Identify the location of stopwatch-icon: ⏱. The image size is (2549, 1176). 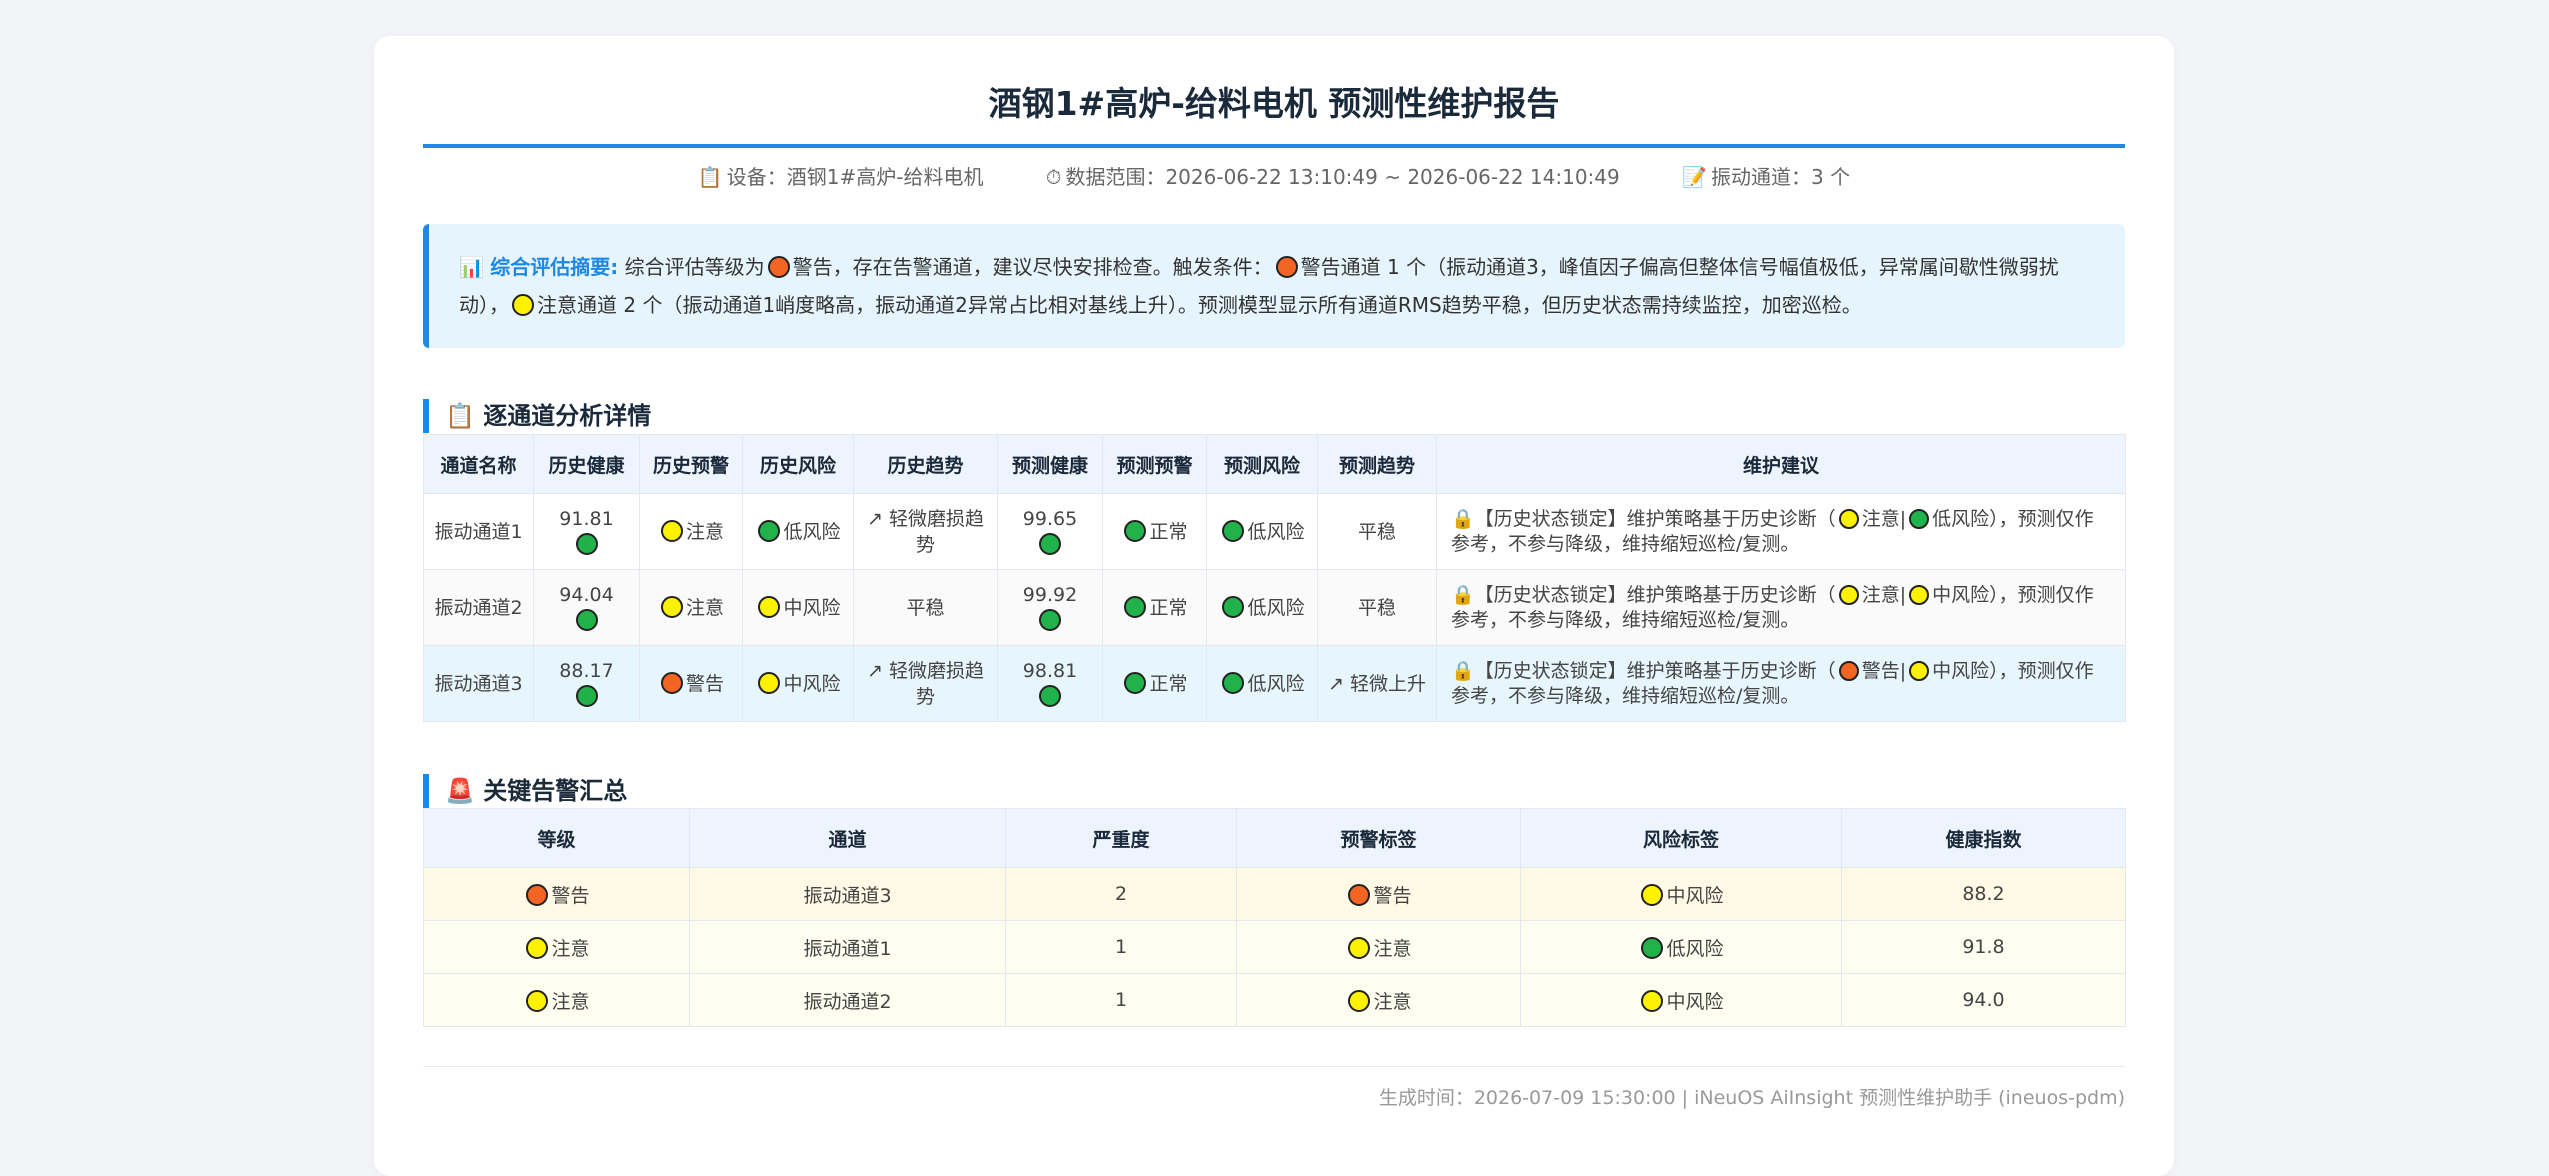
(1053, 177).